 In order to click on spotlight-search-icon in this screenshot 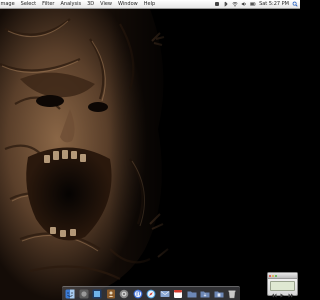, I will do `click(295, 4)`.